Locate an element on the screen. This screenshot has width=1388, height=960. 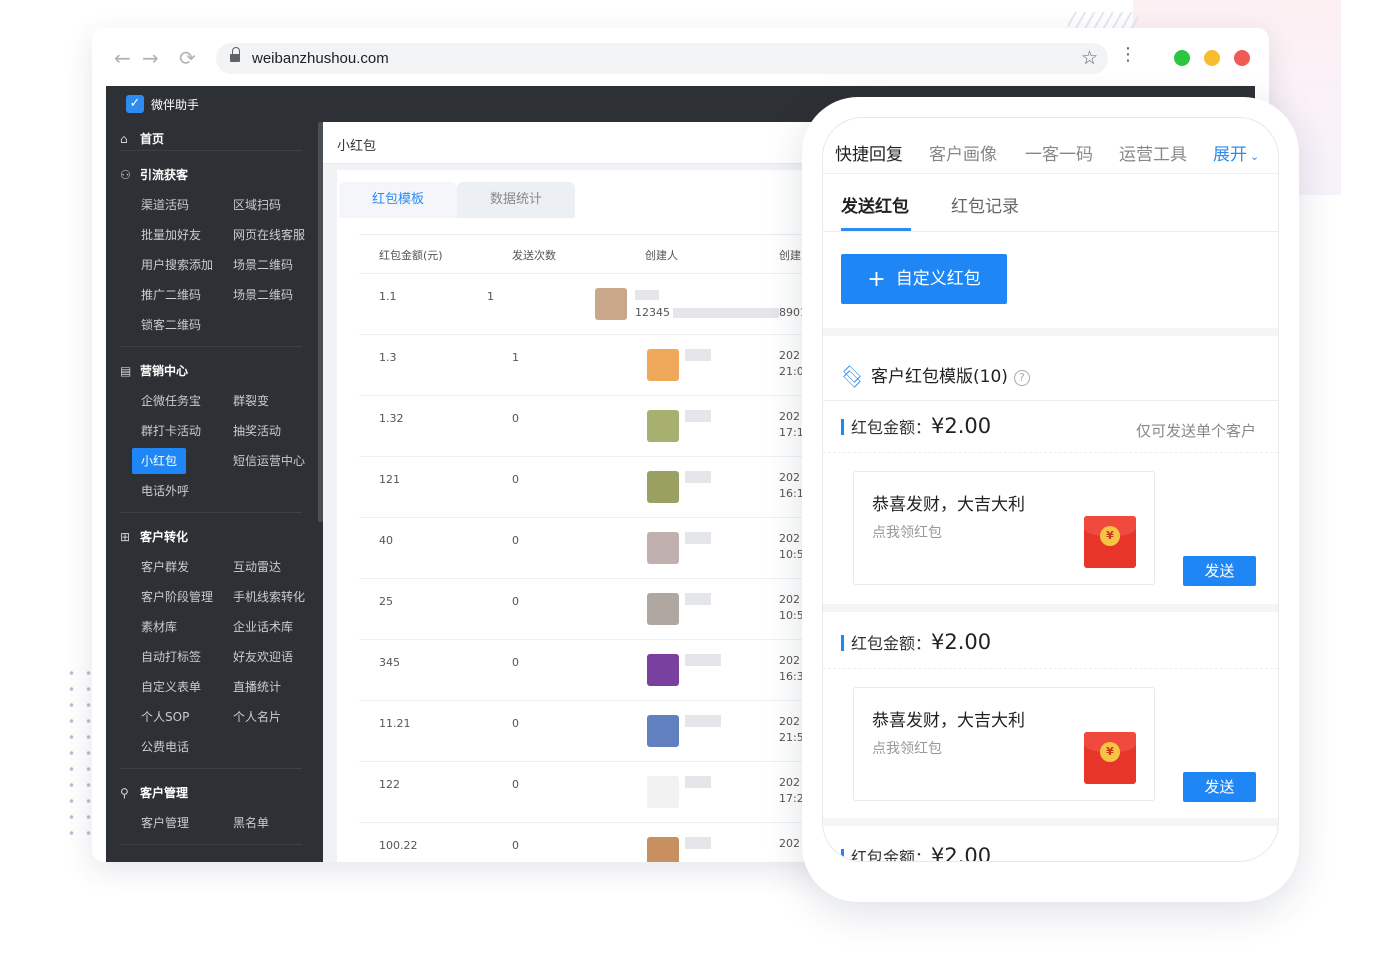
cell-created-time: 16:1 is located at coordinates (791, 493).